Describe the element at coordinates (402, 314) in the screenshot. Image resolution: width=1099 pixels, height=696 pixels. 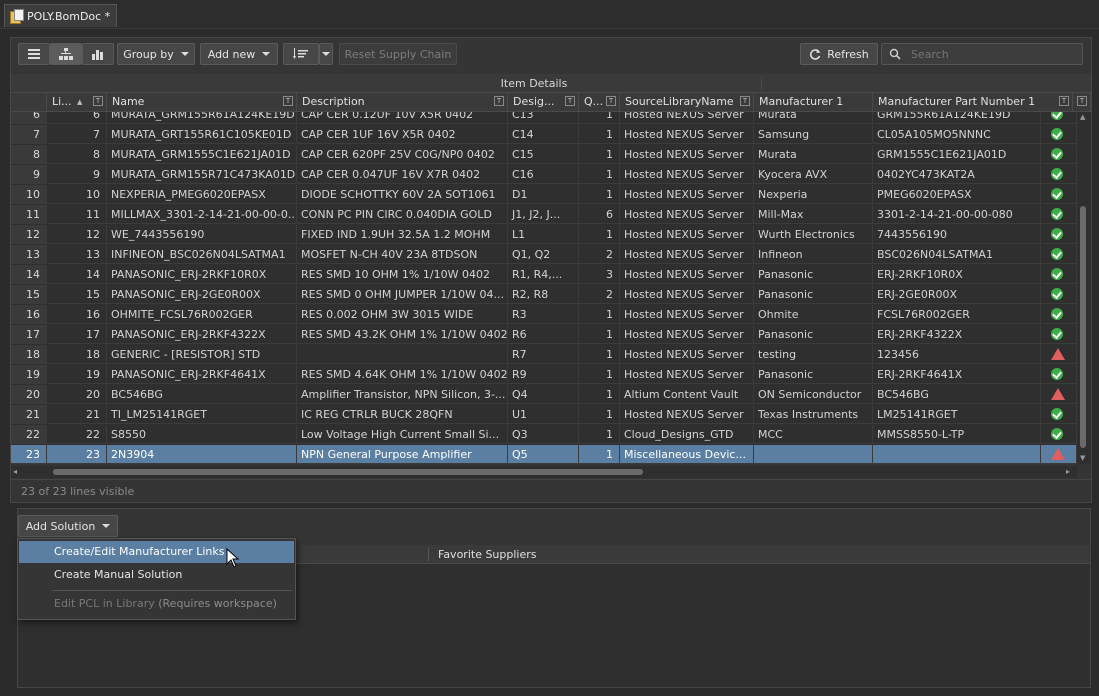
I see `description-cell: RES 0.002 OHM 3W 3015 WIDE` at that location.